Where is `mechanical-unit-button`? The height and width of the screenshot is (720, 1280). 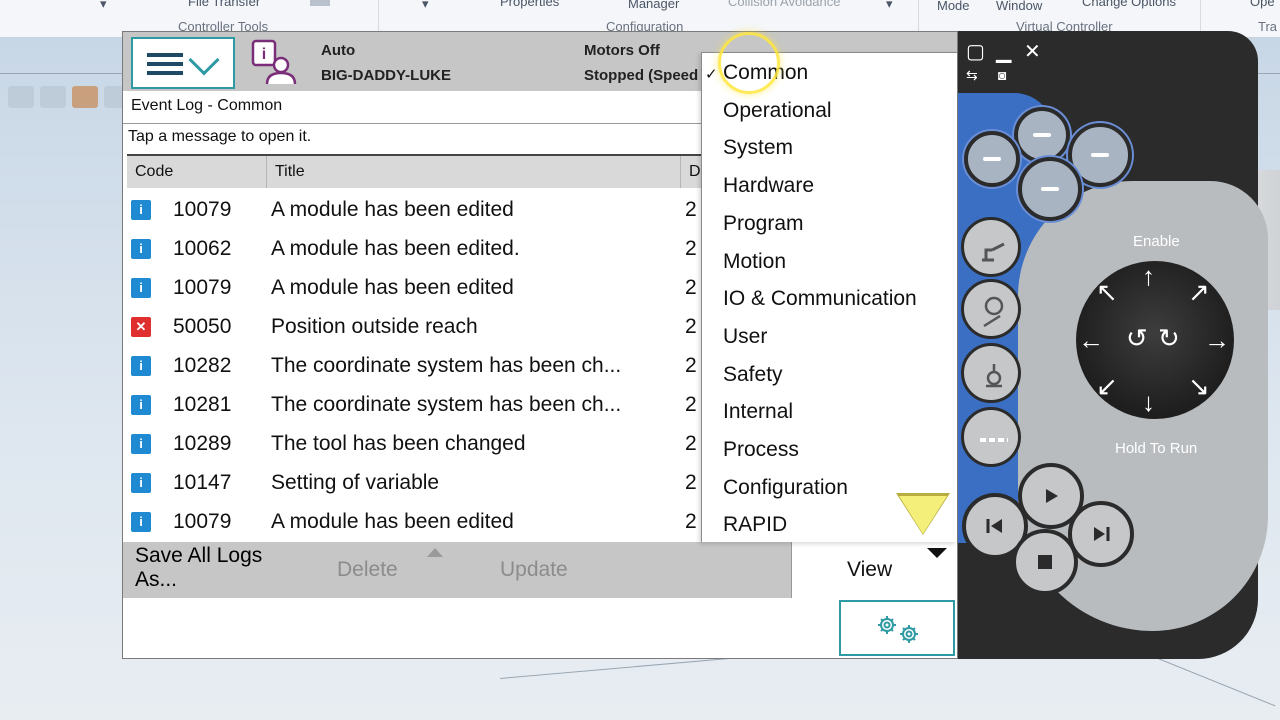
mechanical-unit-button is located at coordinates (991, 247).